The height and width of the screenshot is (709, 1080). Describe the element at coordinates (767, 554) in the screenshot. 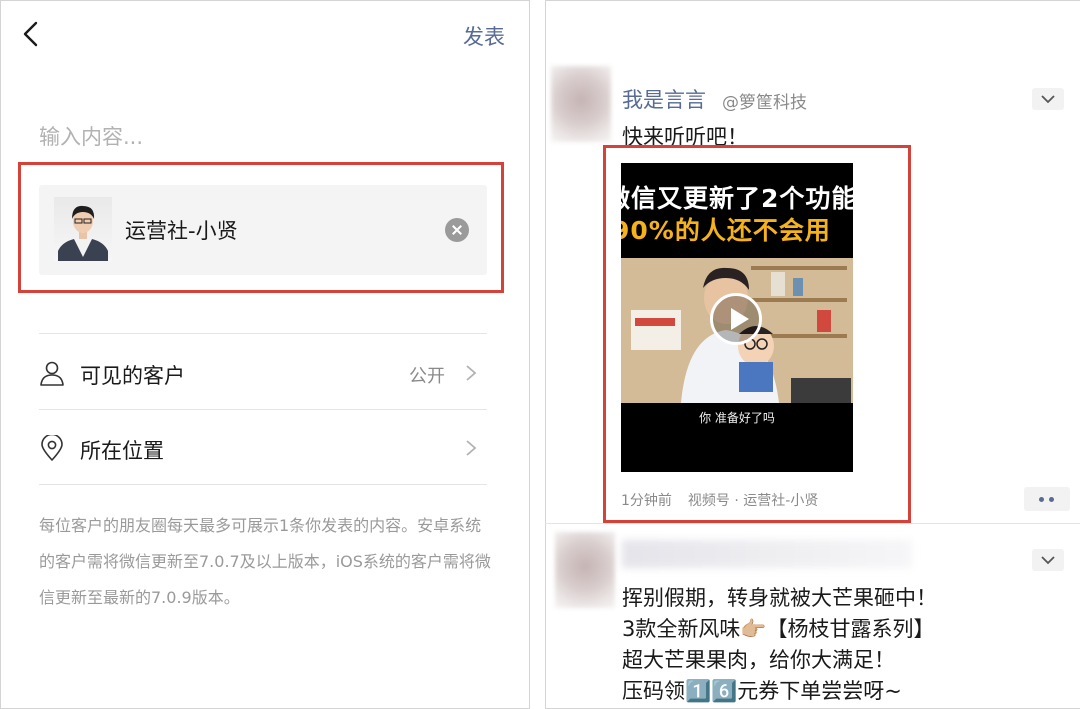

I see `post-author-name-blurred` at that location.